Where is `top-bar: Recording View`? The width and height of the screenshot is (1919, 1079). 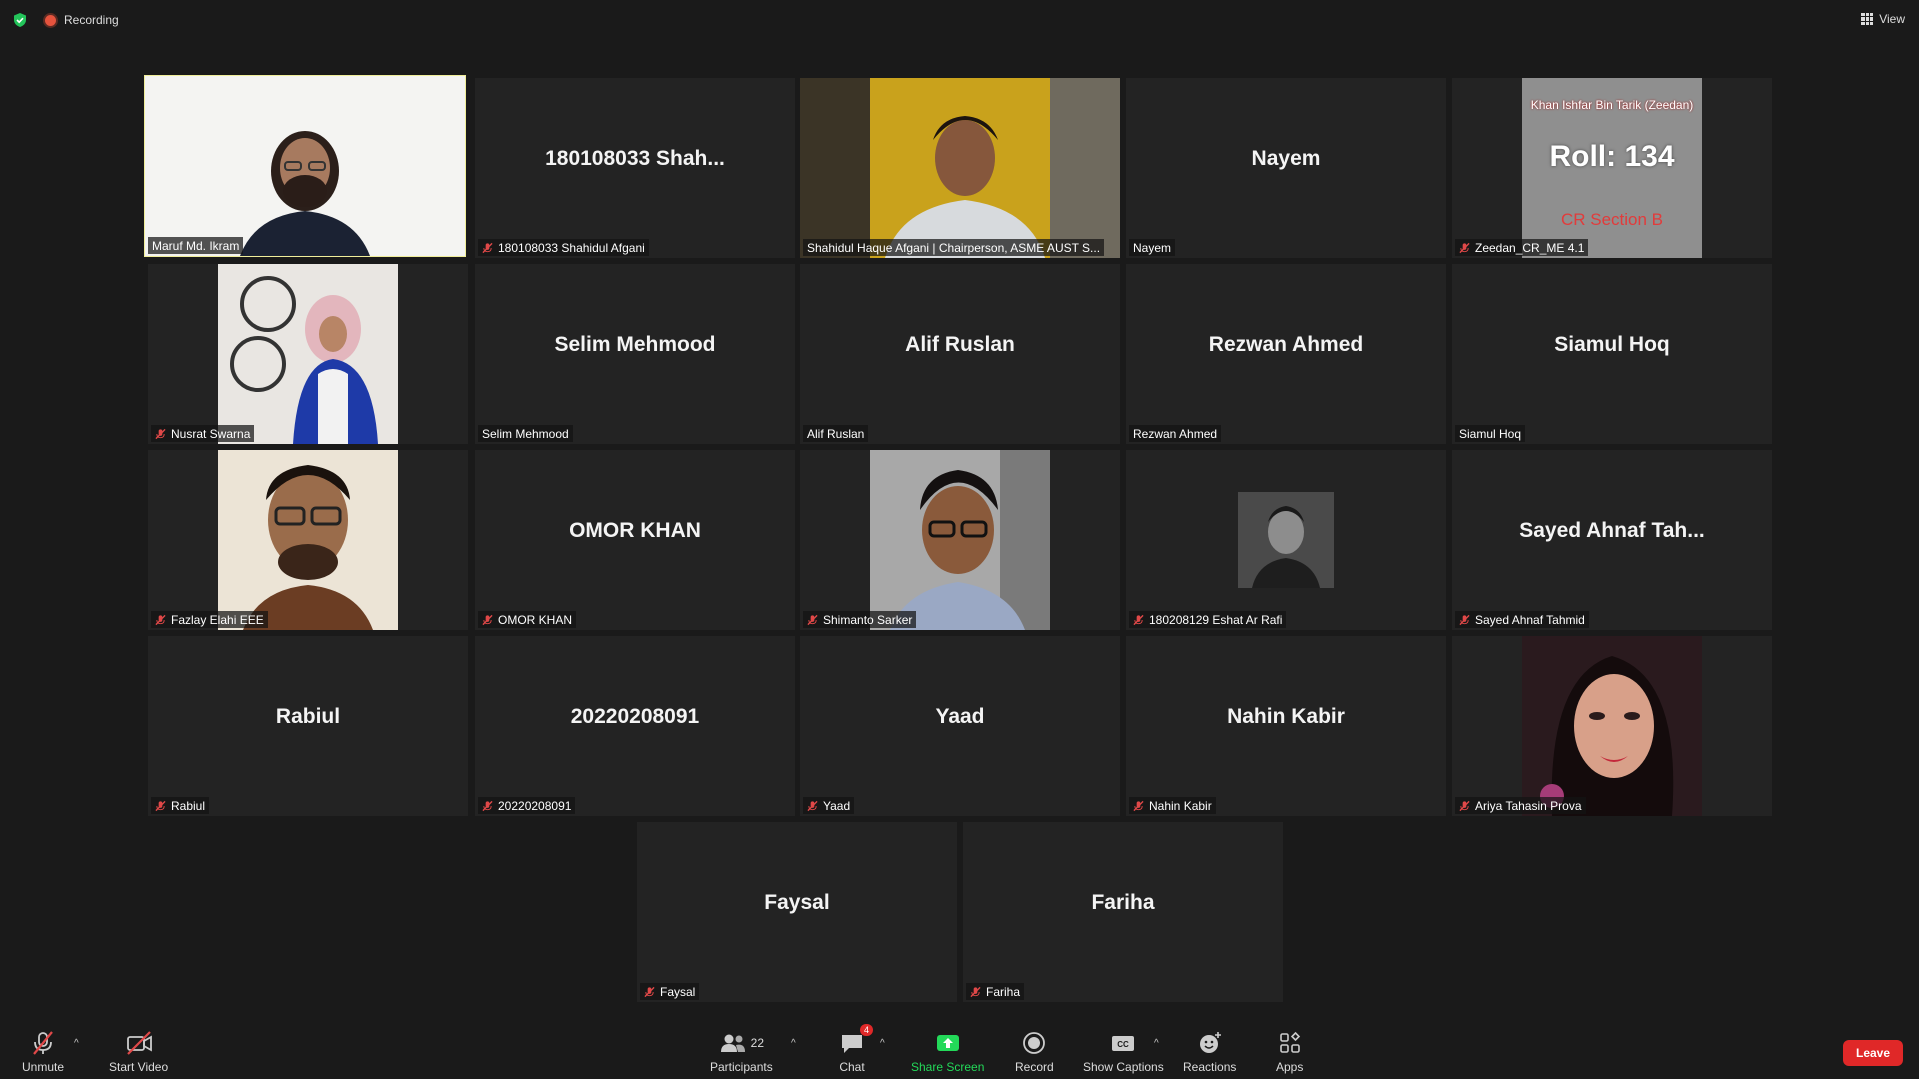 top-bar: Recording View is located at coordinates (959, 20).